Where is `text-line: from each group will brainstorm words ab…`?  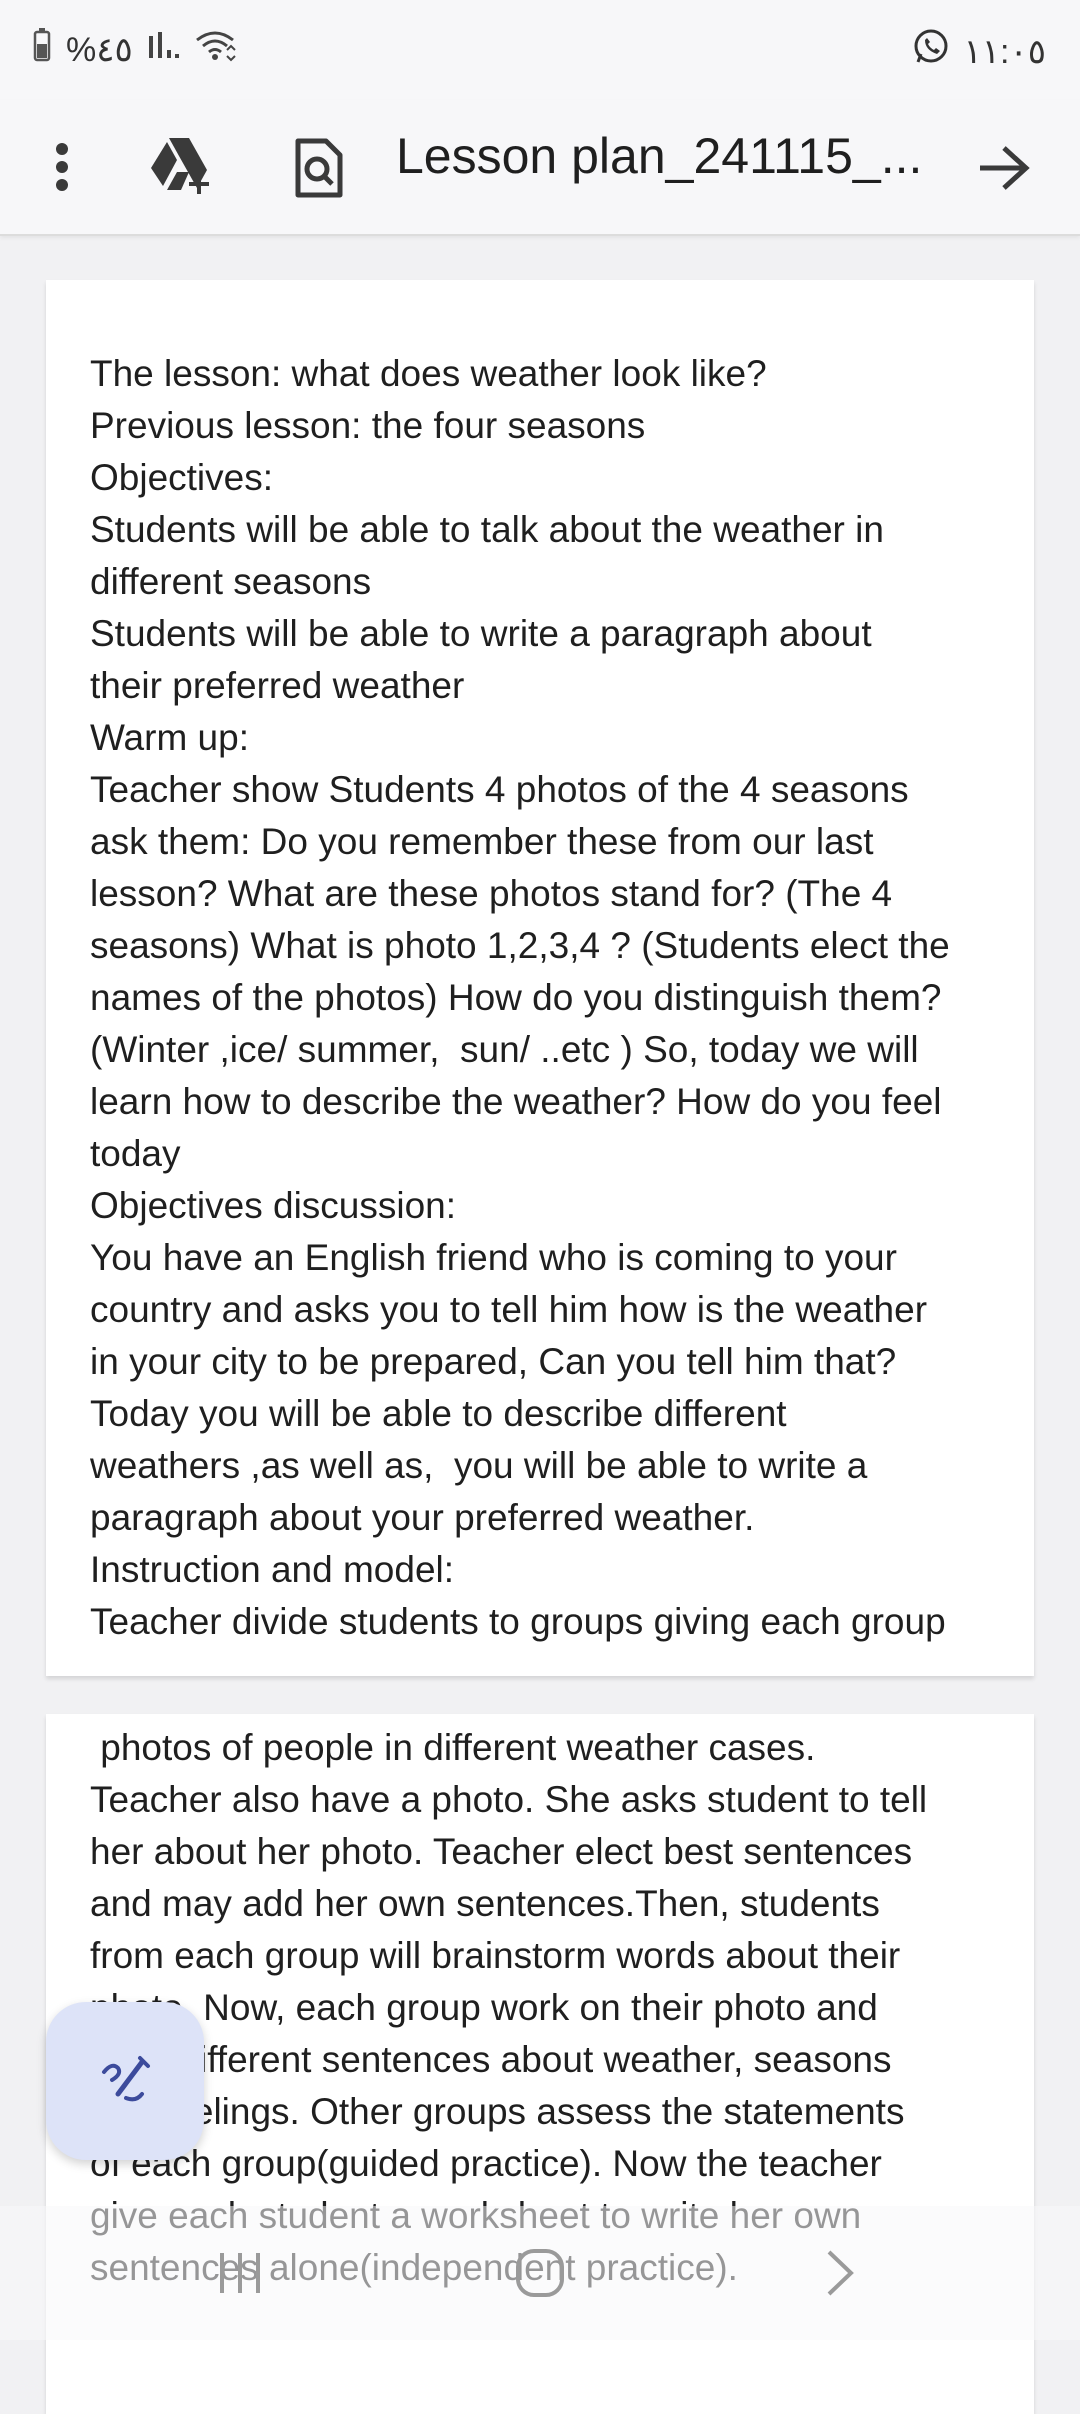
text-line: from each group will brainstorm words ab… is located at coordinates (495, 1955).